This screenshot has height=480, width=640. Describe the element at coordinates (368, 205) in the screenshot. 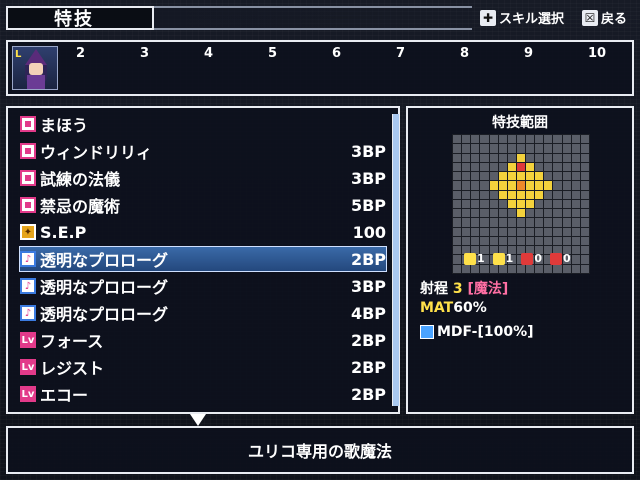

I see `skill-cost: 5BP` at that location.